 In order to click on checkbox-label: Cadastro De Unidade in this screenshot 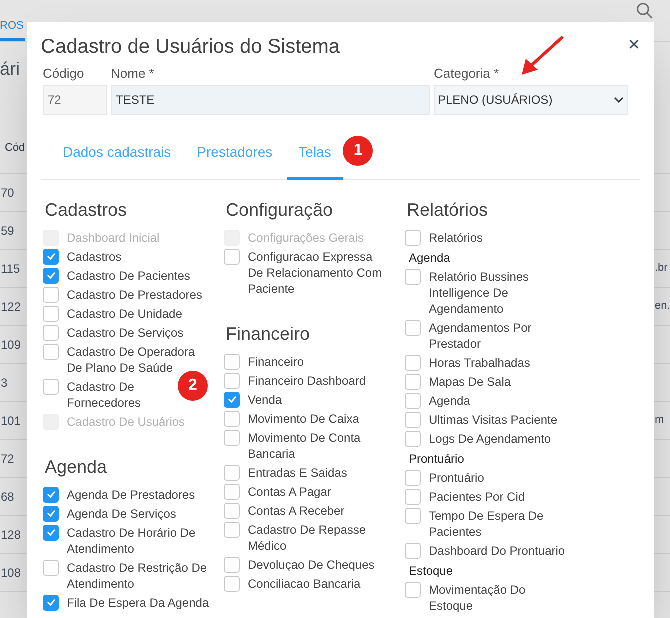, I will do `click(124, 313)`.